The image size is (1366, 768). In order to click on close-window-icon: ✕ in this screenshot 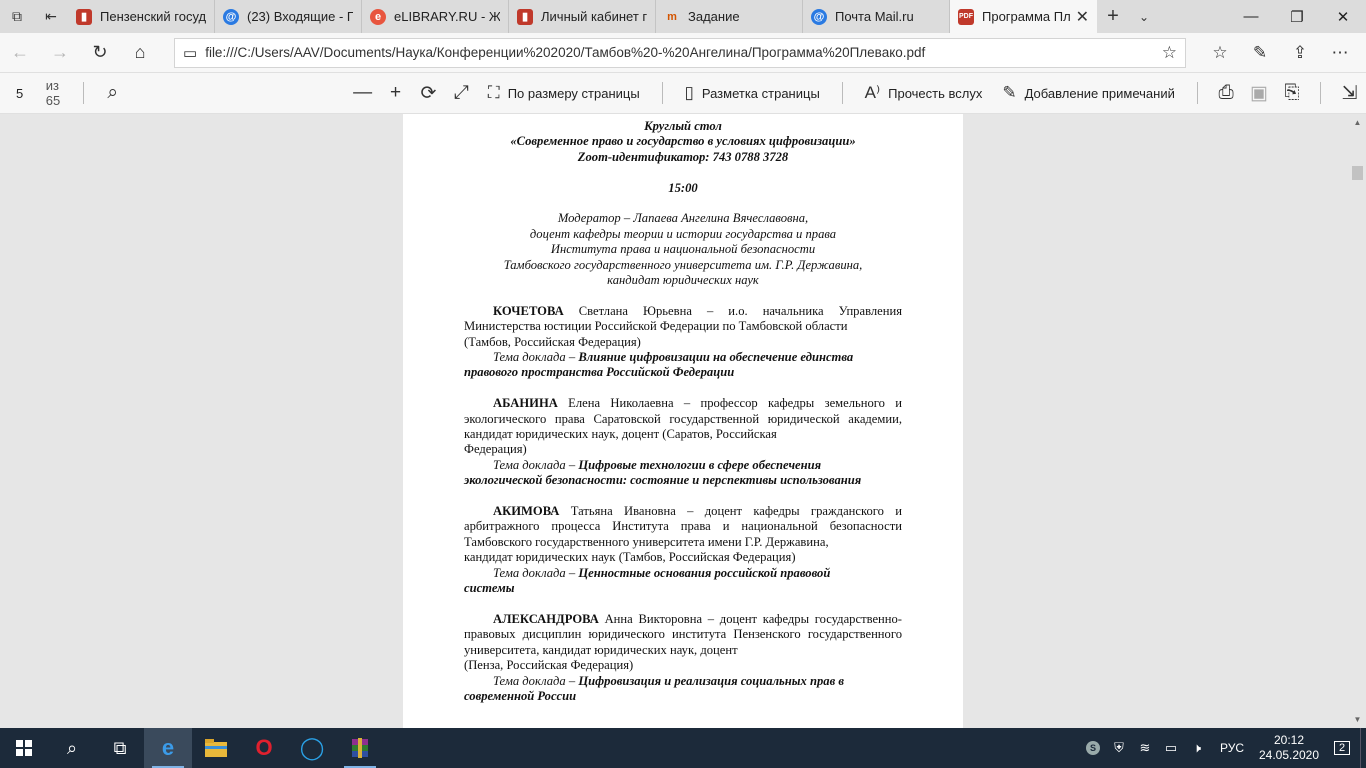, I will do `click(1343, 16)`.